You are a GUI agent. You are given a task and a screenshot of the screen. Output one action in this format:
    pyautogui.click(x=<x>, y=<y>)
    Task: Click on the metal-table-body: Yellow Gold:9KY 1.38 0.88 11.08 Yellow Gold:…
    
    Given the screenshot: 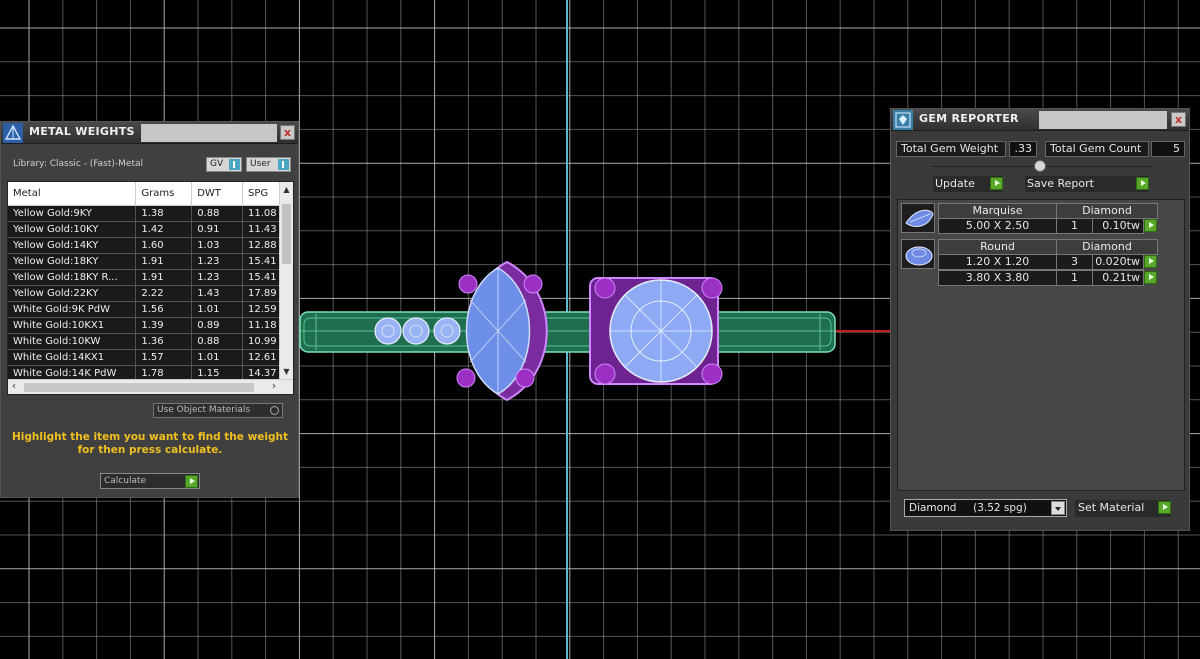 What is the action you would take?
    pyautogui.click(x=144, y=293)
    